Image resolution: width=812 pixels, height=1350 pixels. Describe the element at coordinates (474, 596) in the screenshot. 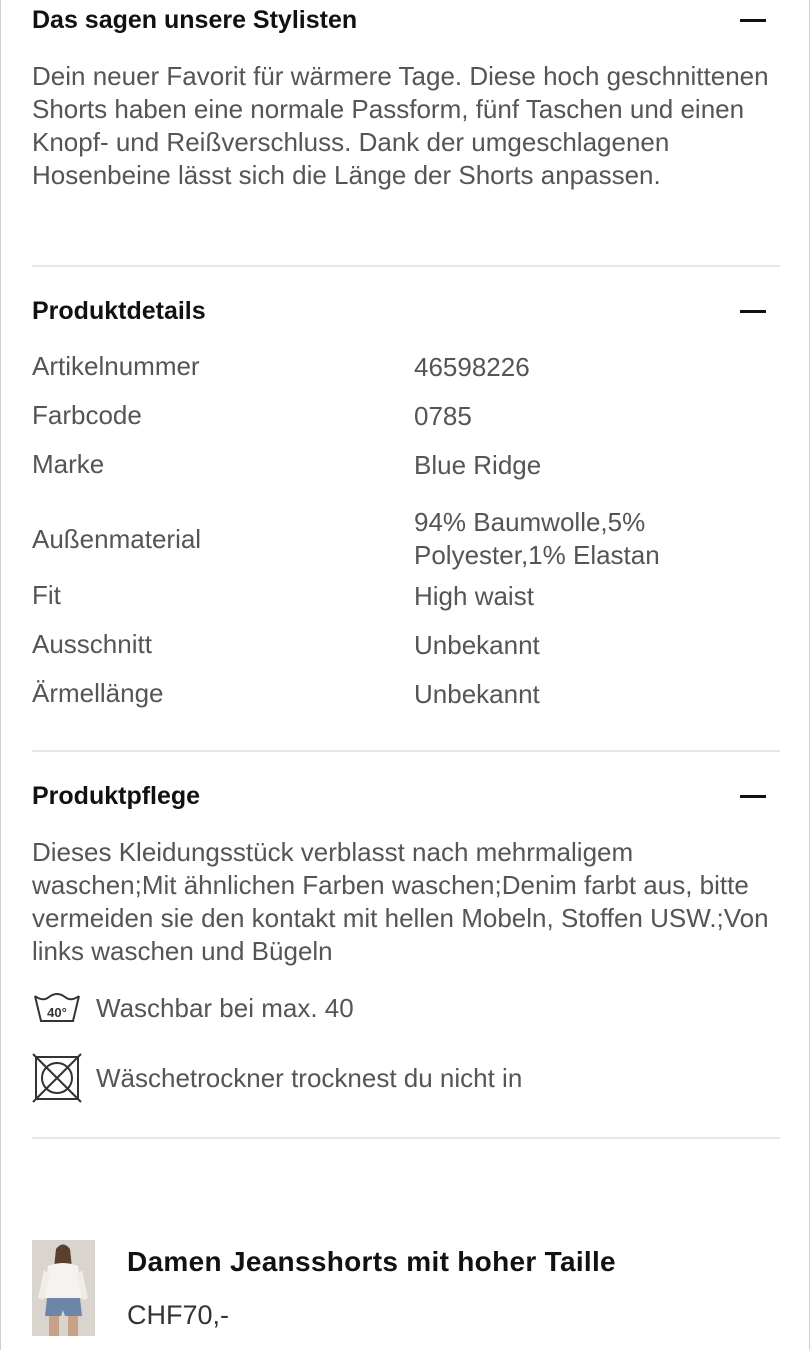

I see `details-value: High waist` at that location.